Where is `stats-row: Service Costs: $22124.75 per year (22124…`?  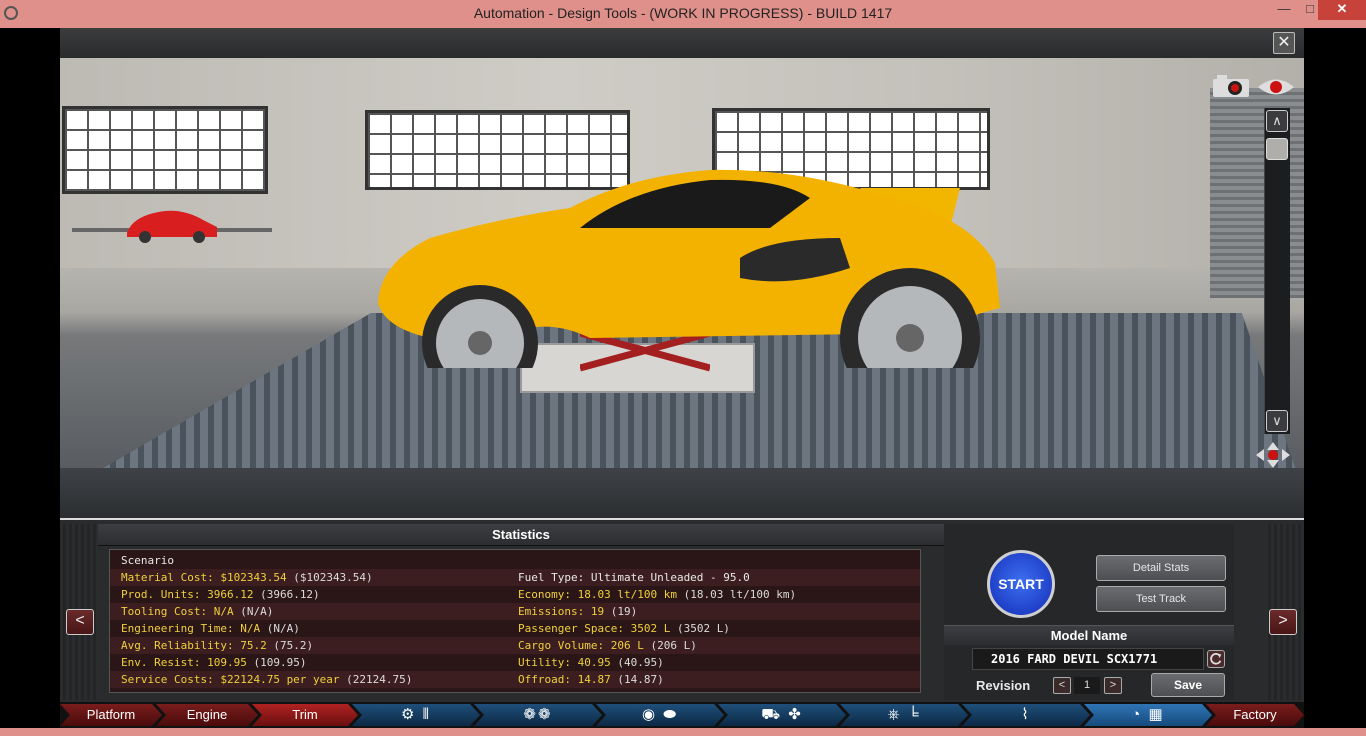 stats-row: Service Costs: $22124.75 per year (22124… is located at coordinates (515, 679).